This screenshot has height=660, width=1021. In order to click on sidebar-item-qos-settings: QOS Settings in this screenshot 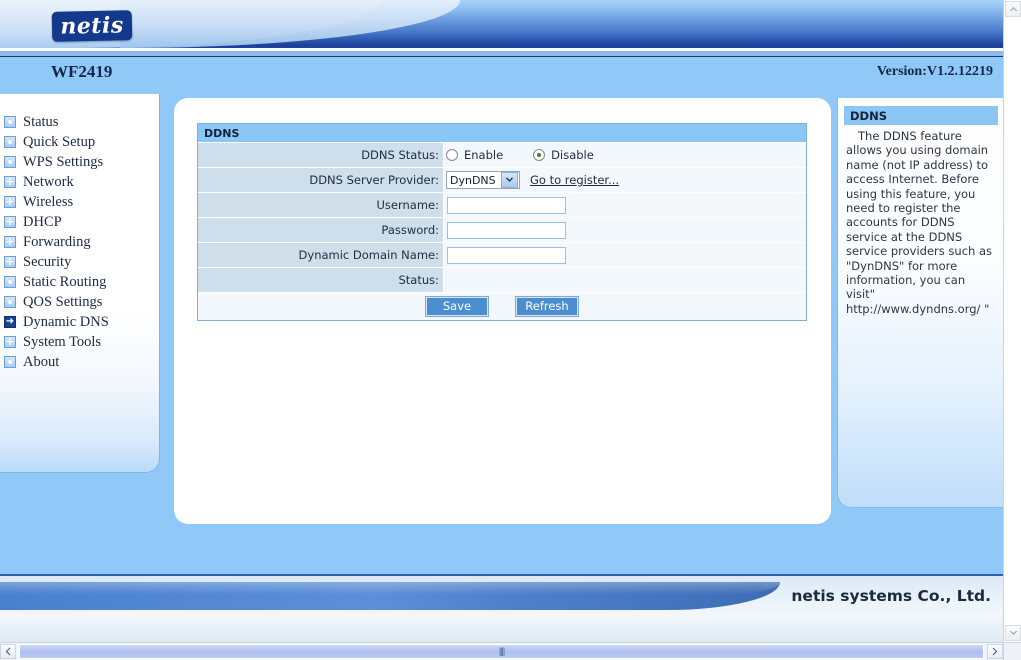, I will do `click(79, 302)`.